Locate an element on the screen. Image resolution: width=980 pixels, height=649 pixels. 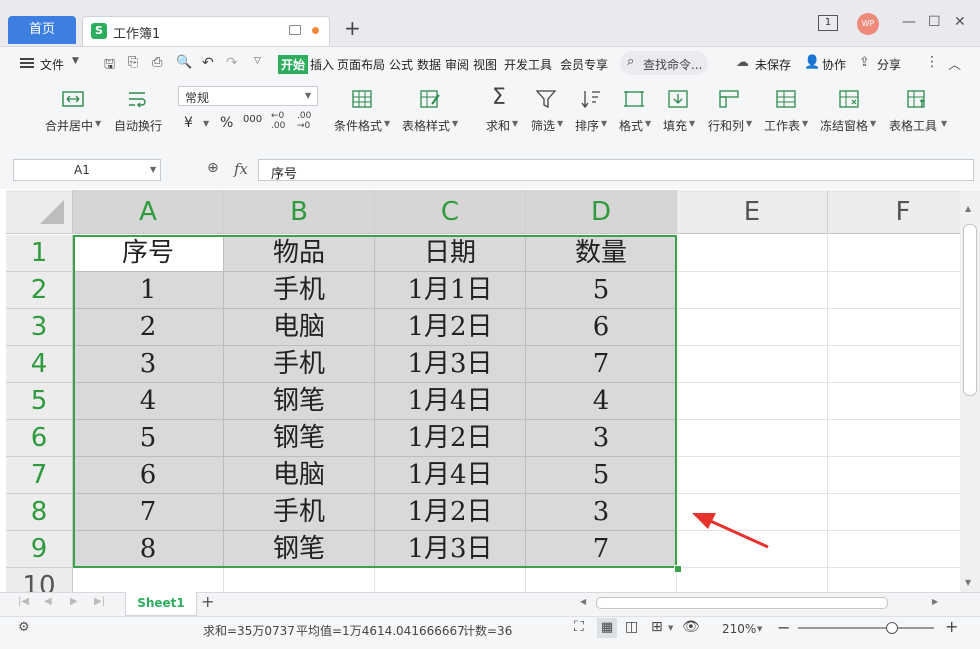
cell-a8: 7 is located at coordinates (148, 512).